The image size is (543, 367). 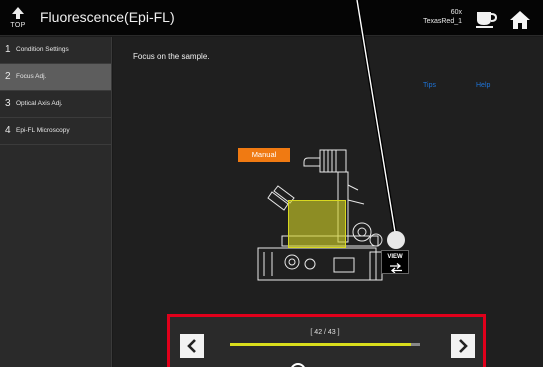 I want to click on mode-badge: Manual, so click(x=264, y=155).